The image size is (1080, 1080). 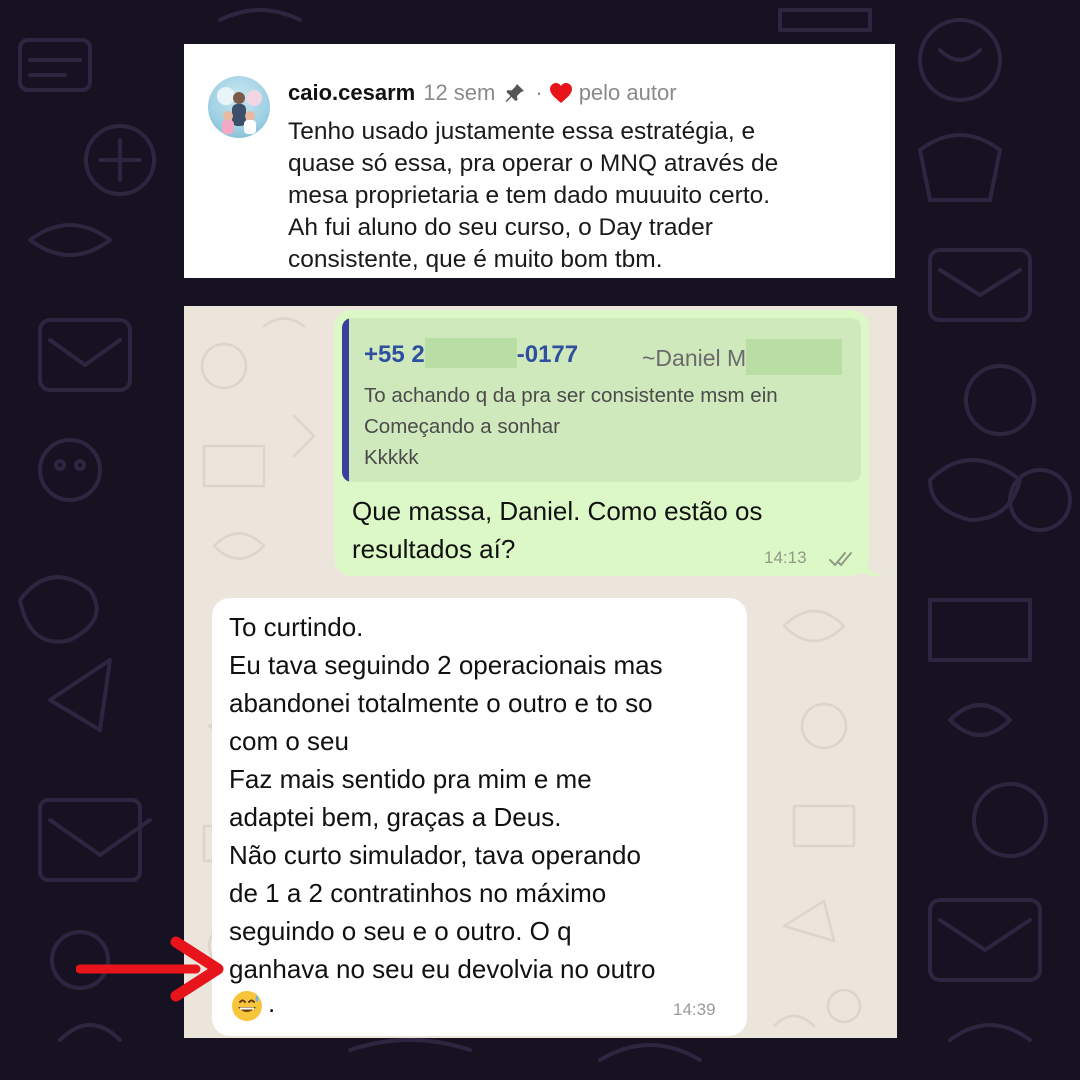 What do you see at coordinates (459, 92) in the screenshot?
I see `comment-time: 12 sem` at bounding box center [459, 92].